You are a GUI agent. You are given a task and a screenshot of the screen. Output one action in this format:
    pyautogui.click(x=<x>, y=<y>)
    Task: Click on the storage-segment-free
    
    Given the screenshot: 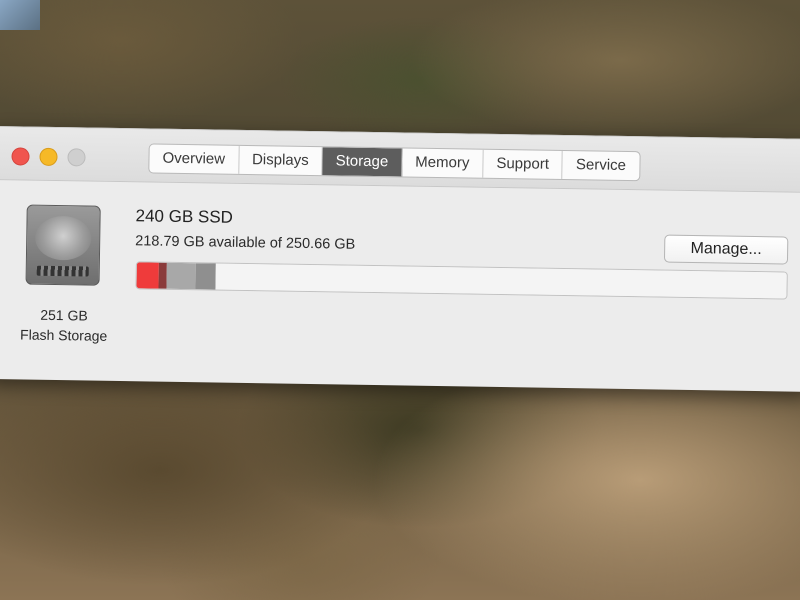 What is the action you would take?
    pyautogui.click(x=501, y=281)
    